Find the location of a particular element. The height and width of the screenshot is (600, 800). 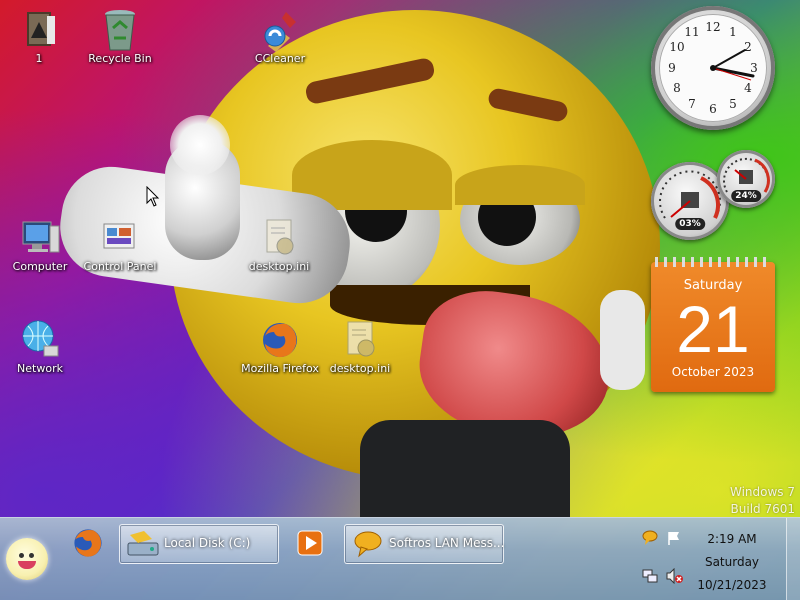

desktop-icon-ccleaner: CCleaner is located at coordinates (280, 36).